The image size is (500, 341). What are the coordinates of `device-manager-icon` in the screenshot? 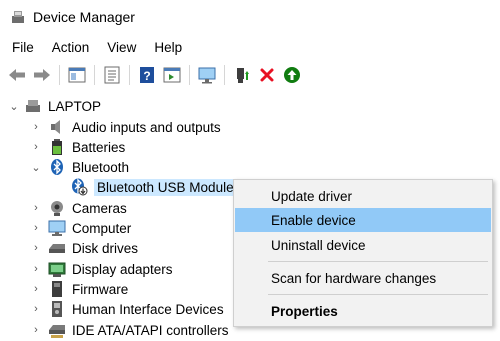 It's located at (18, 16).